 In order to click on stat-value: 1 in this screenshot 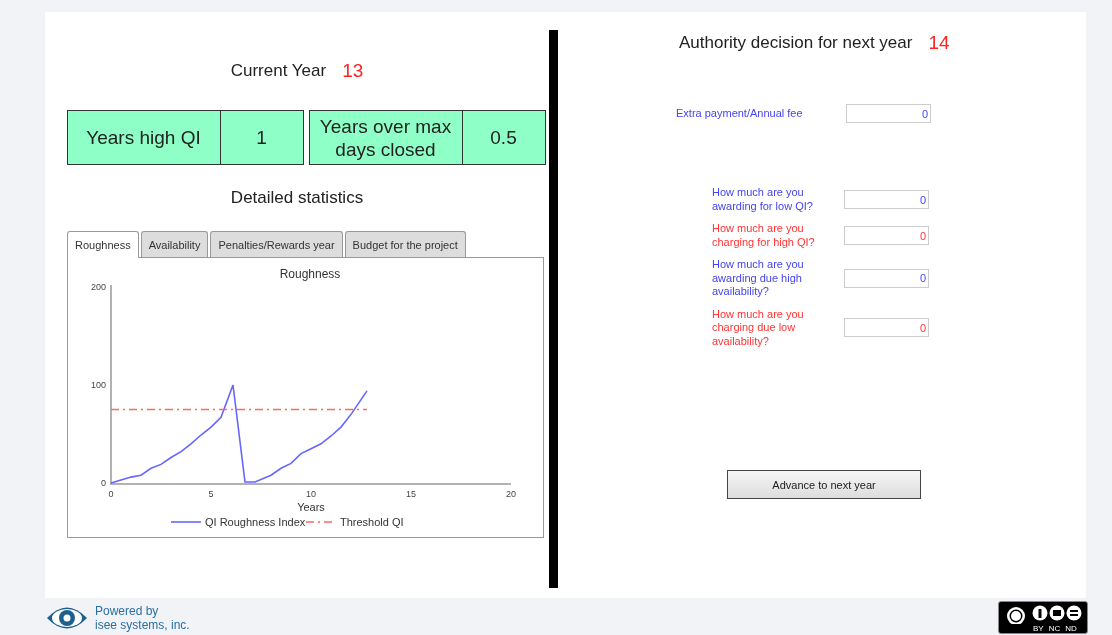, I will do `click(261, 137)`.